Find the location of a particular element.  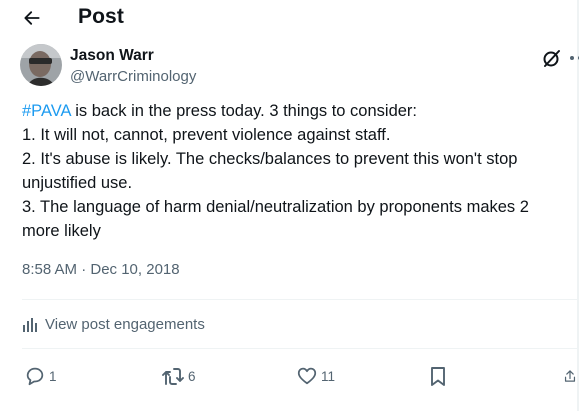

profile-photo-icon is located at coordinates (41, 65).